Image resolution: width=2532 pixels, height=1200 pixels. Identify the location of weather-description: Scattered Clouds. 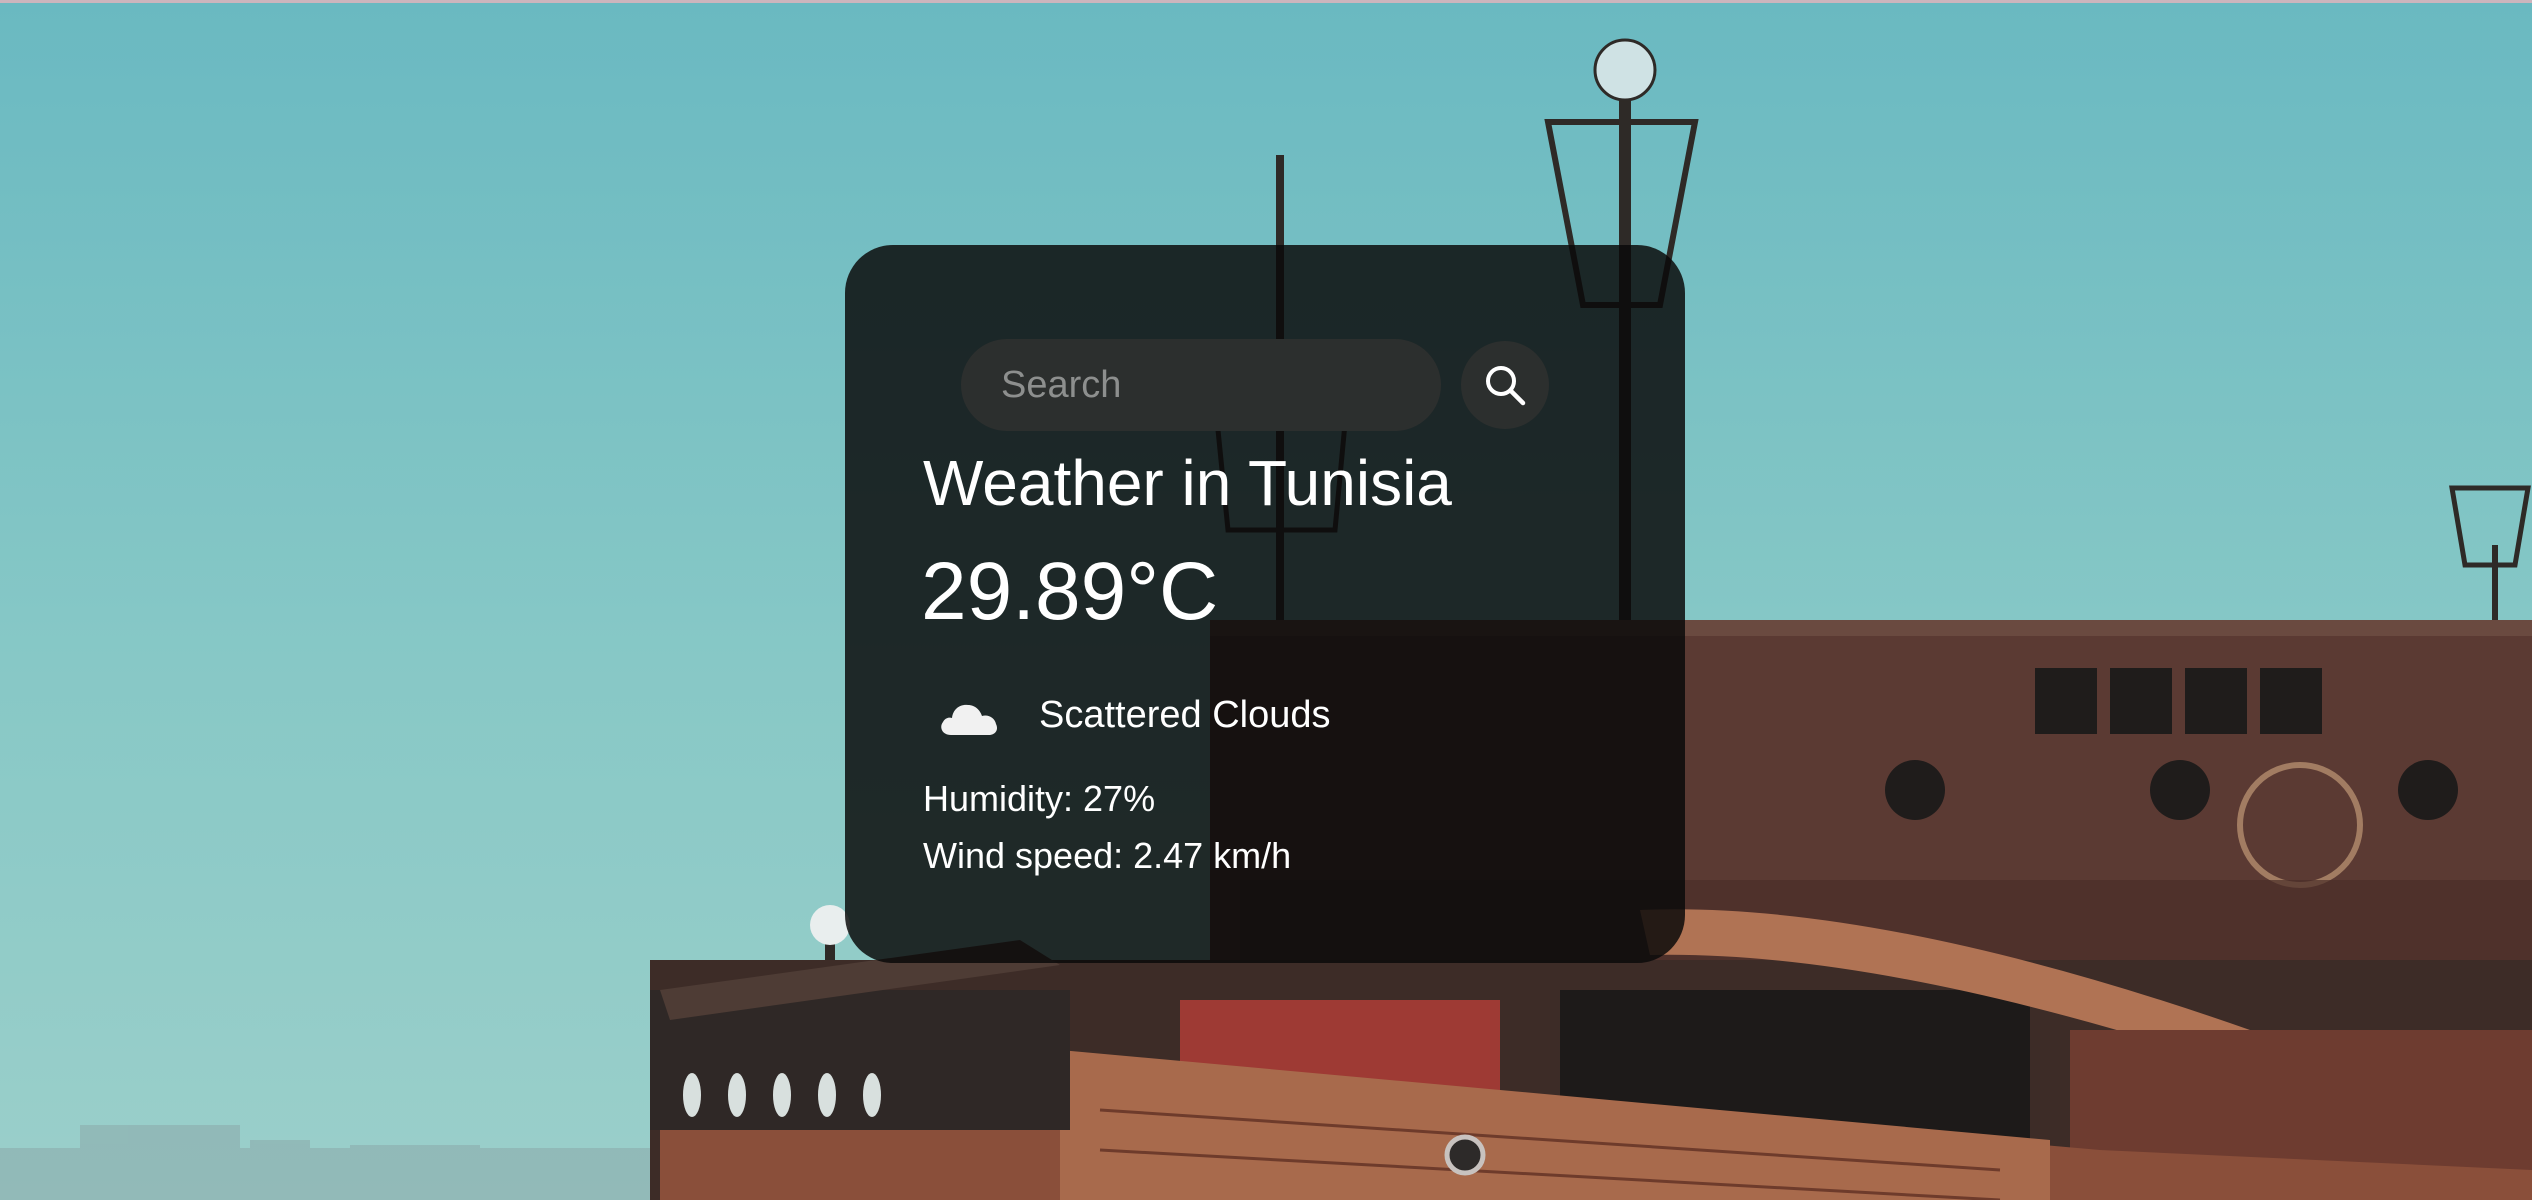
(1134, 715).